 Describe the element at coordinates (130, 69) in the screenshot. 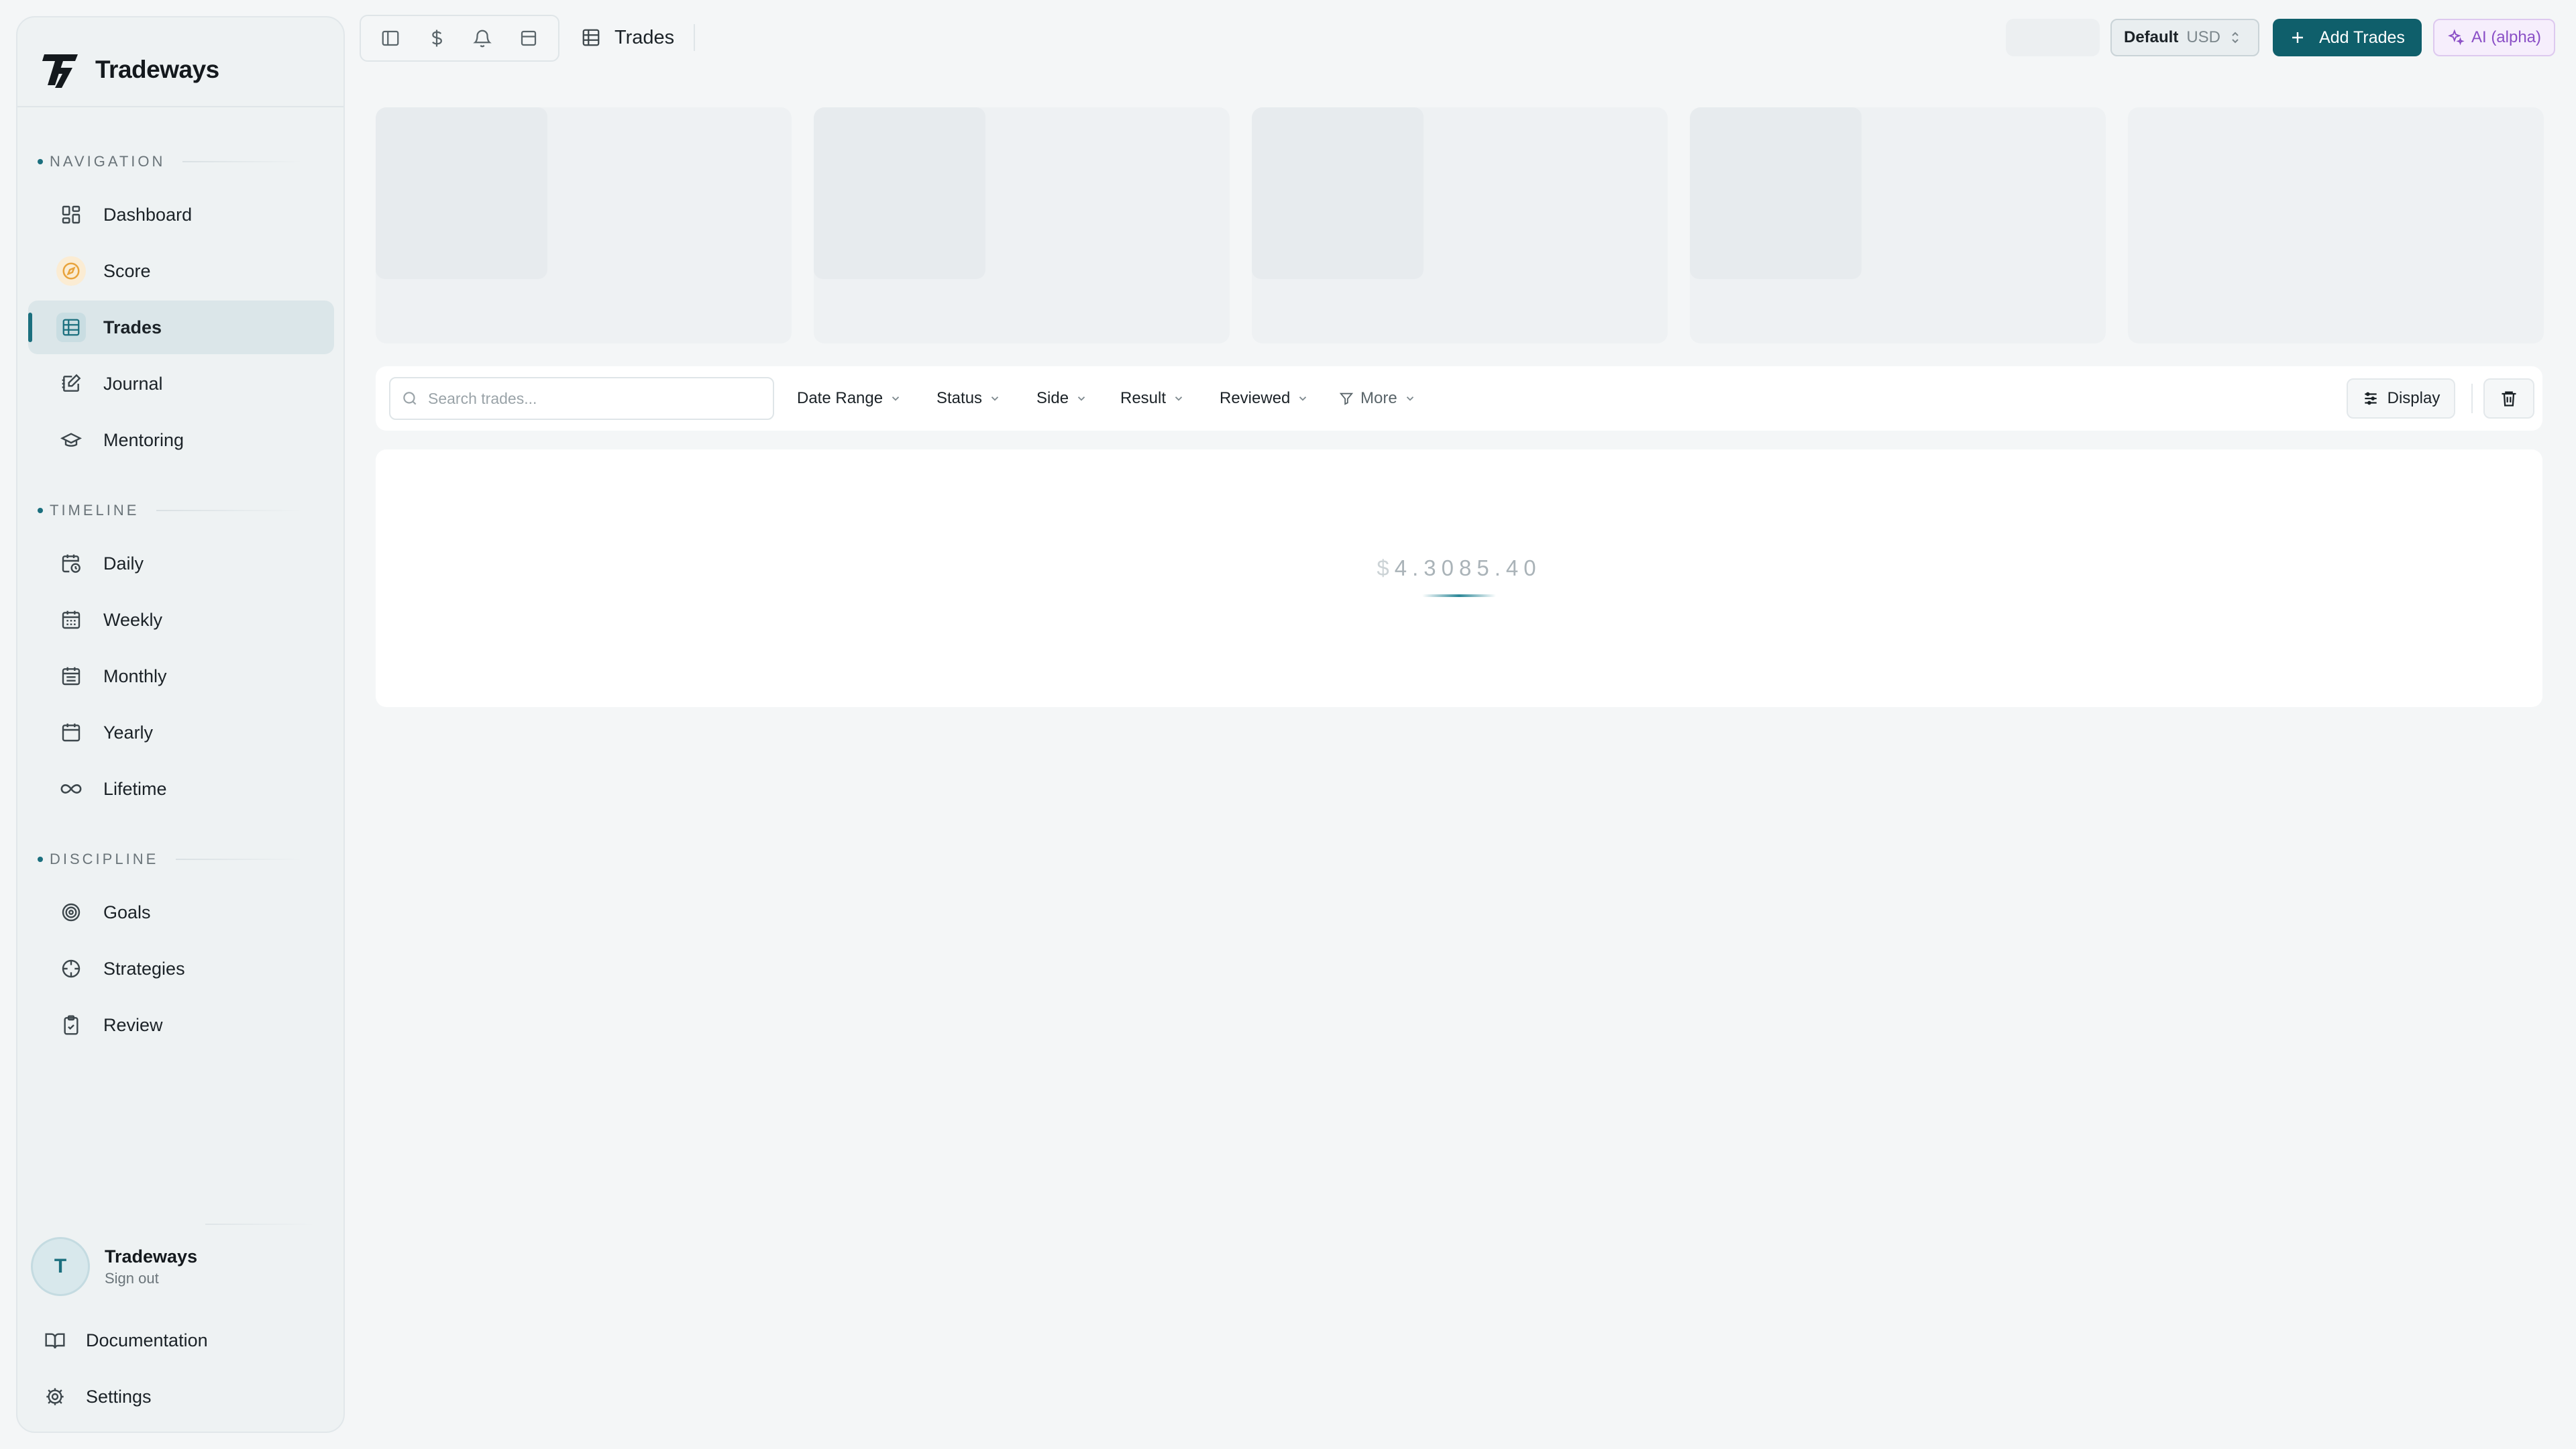

I see `brand: Tradeways` at that location.